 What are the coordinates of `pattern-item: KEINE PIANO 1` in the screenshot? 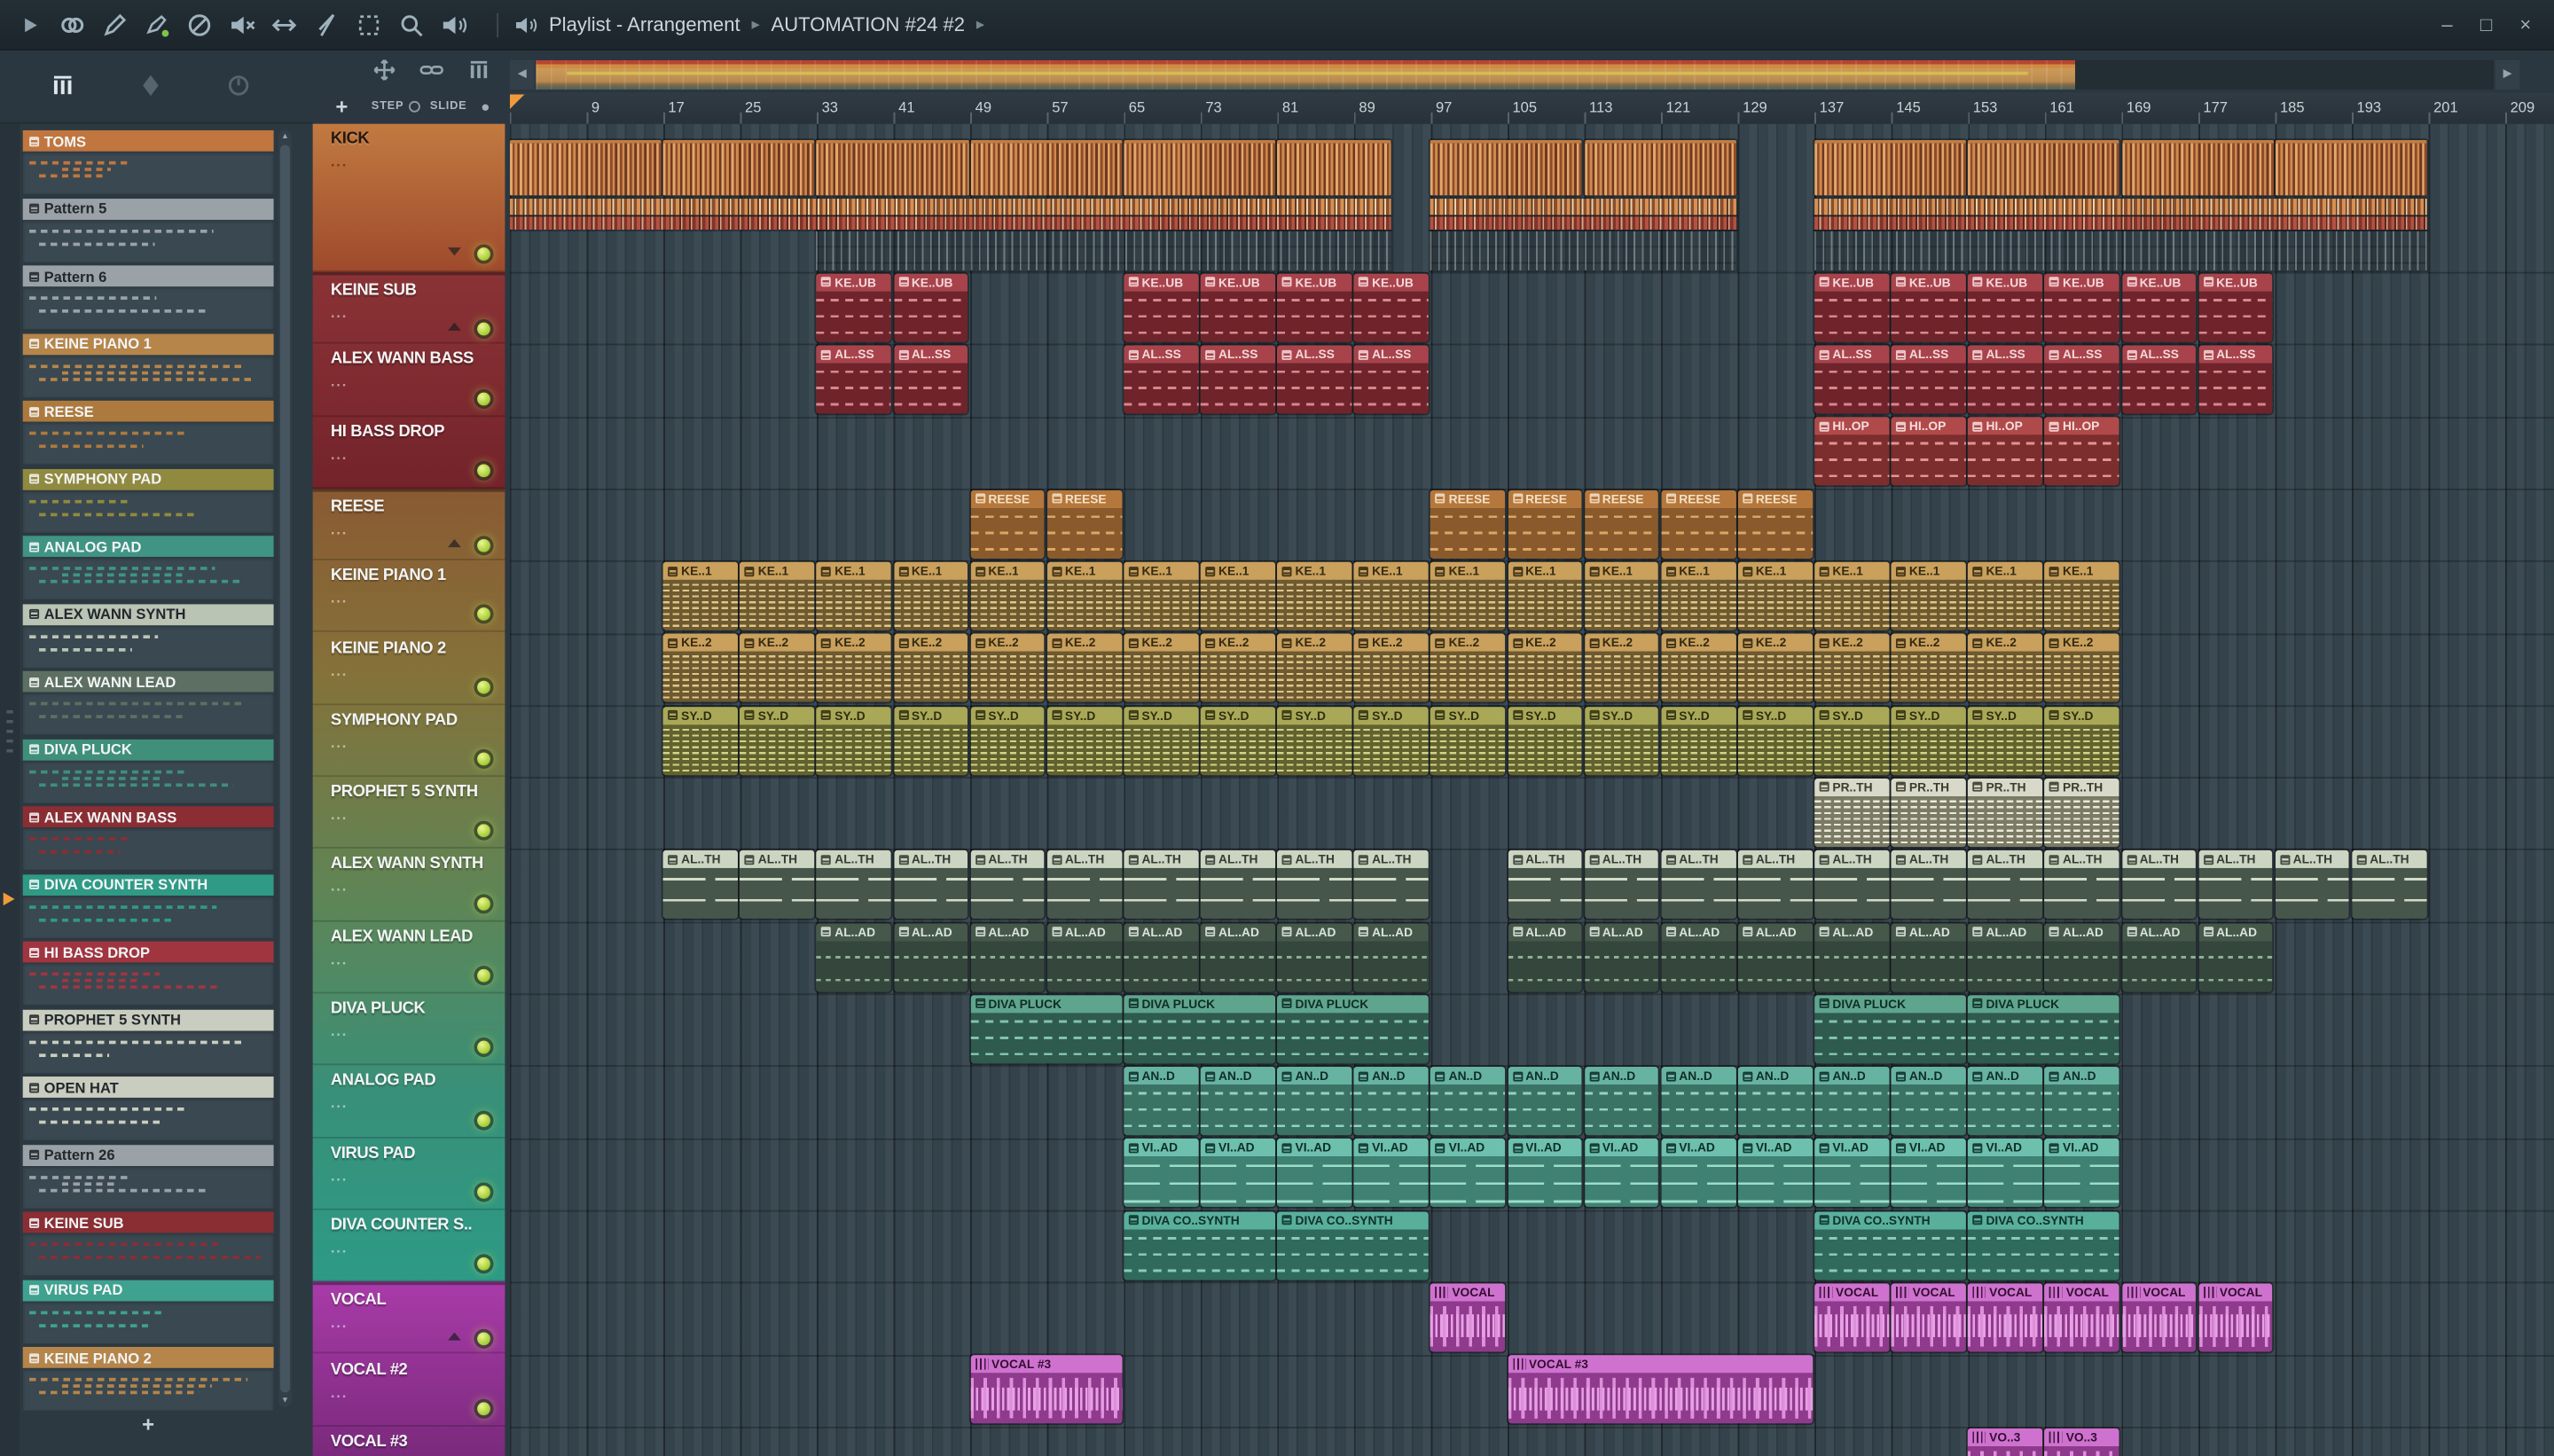 It's located at (148, 367).